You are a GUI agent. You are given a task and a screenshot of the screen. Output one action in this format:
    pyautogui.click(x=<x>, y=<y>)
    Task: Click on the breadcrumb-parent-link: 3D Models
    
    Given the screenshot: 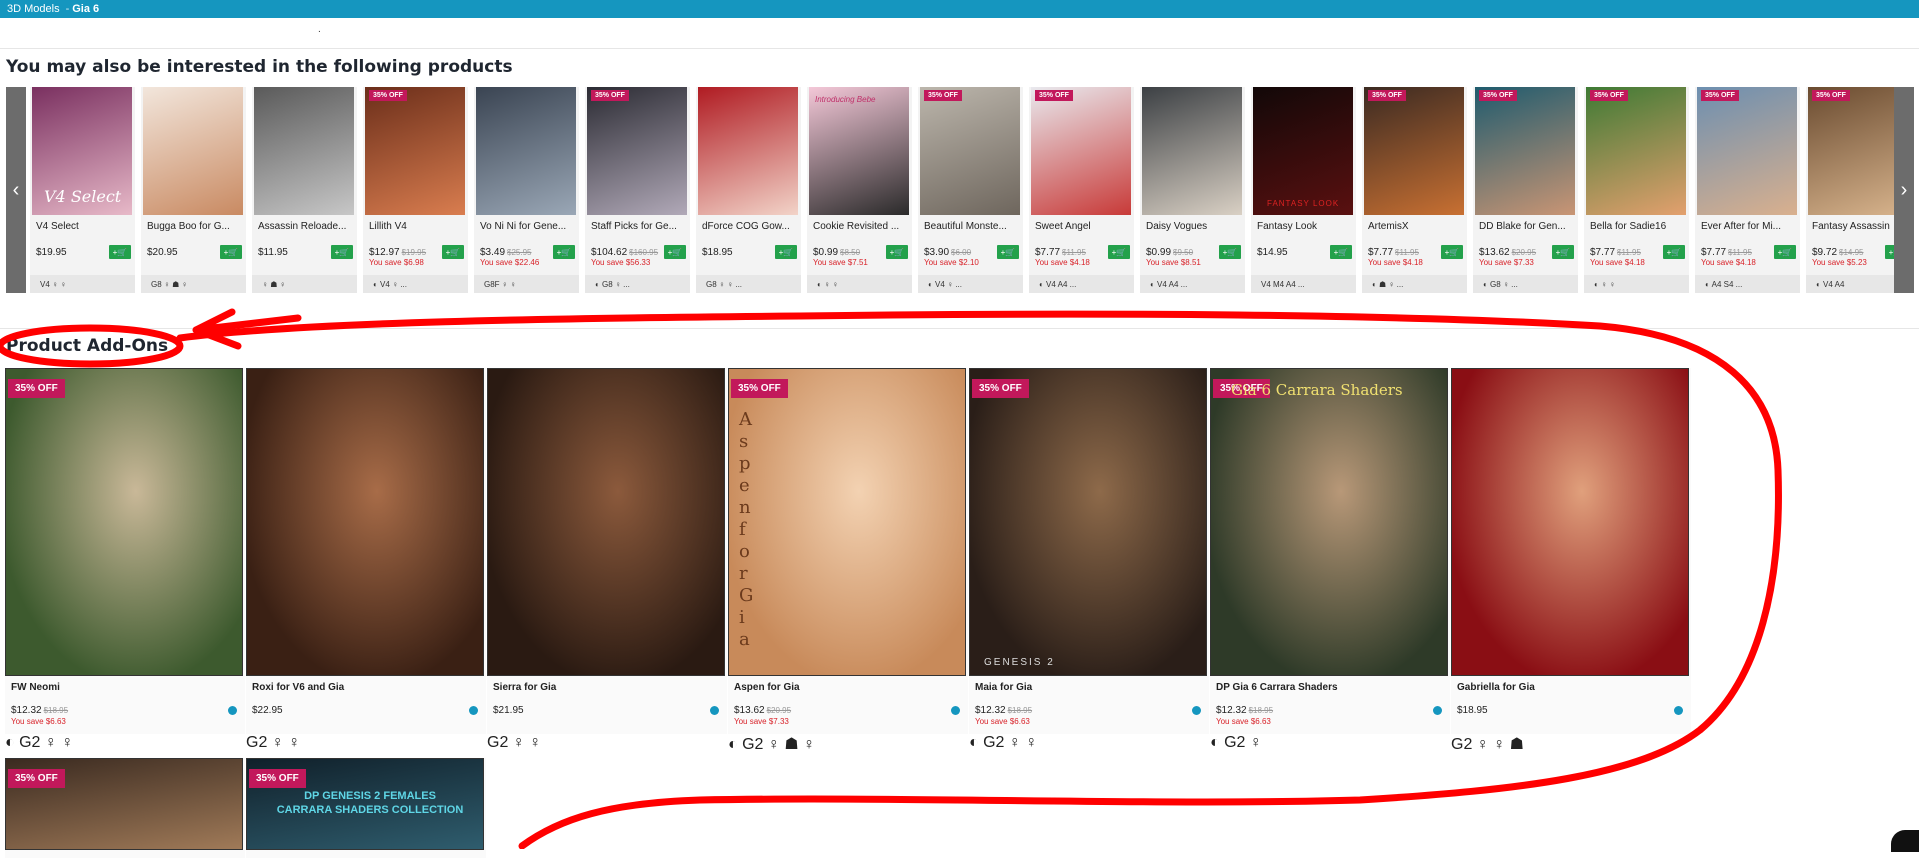 What is the action you would take?
    pyautogui.click(x=33, y=9)
    